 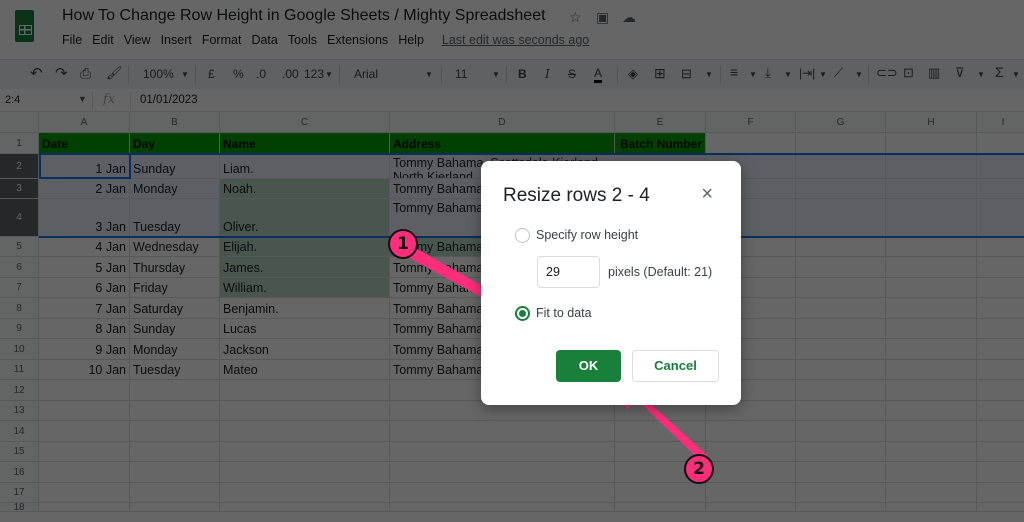 I want to click on step-2-badge: 2, so click(x=699, y=469).